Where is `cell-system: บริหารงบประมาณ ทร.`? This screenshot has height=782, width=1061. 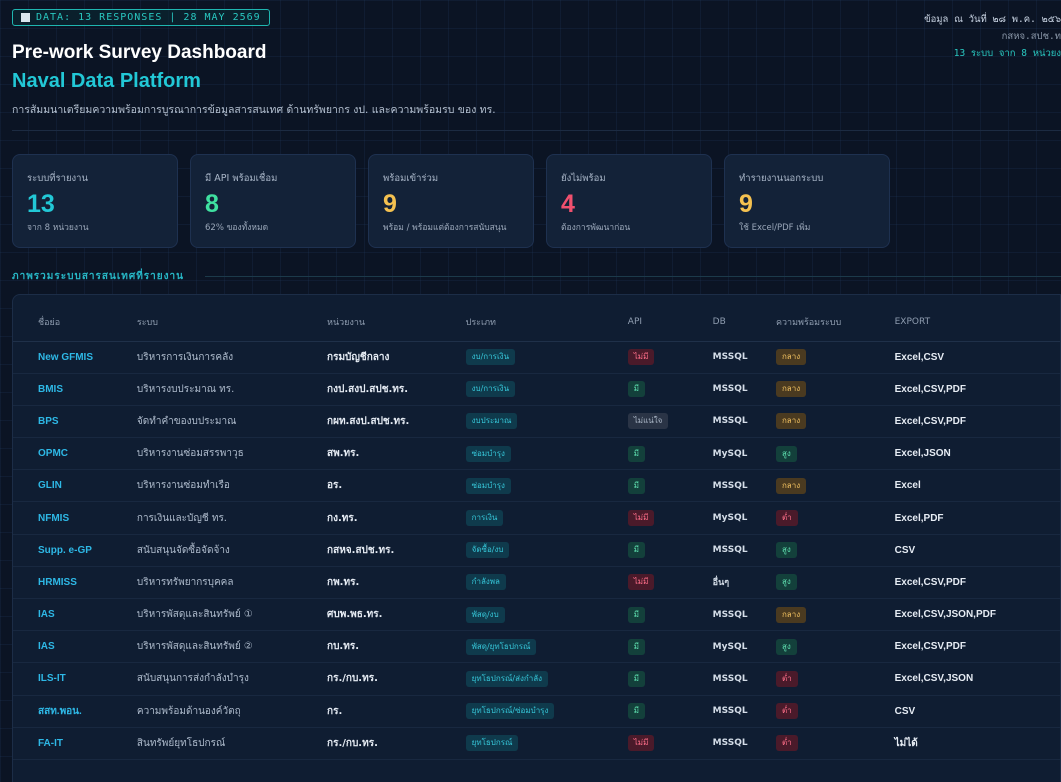 cell-system: บริหารงบประมาณ ทร. is located at coordinates (232, 389).